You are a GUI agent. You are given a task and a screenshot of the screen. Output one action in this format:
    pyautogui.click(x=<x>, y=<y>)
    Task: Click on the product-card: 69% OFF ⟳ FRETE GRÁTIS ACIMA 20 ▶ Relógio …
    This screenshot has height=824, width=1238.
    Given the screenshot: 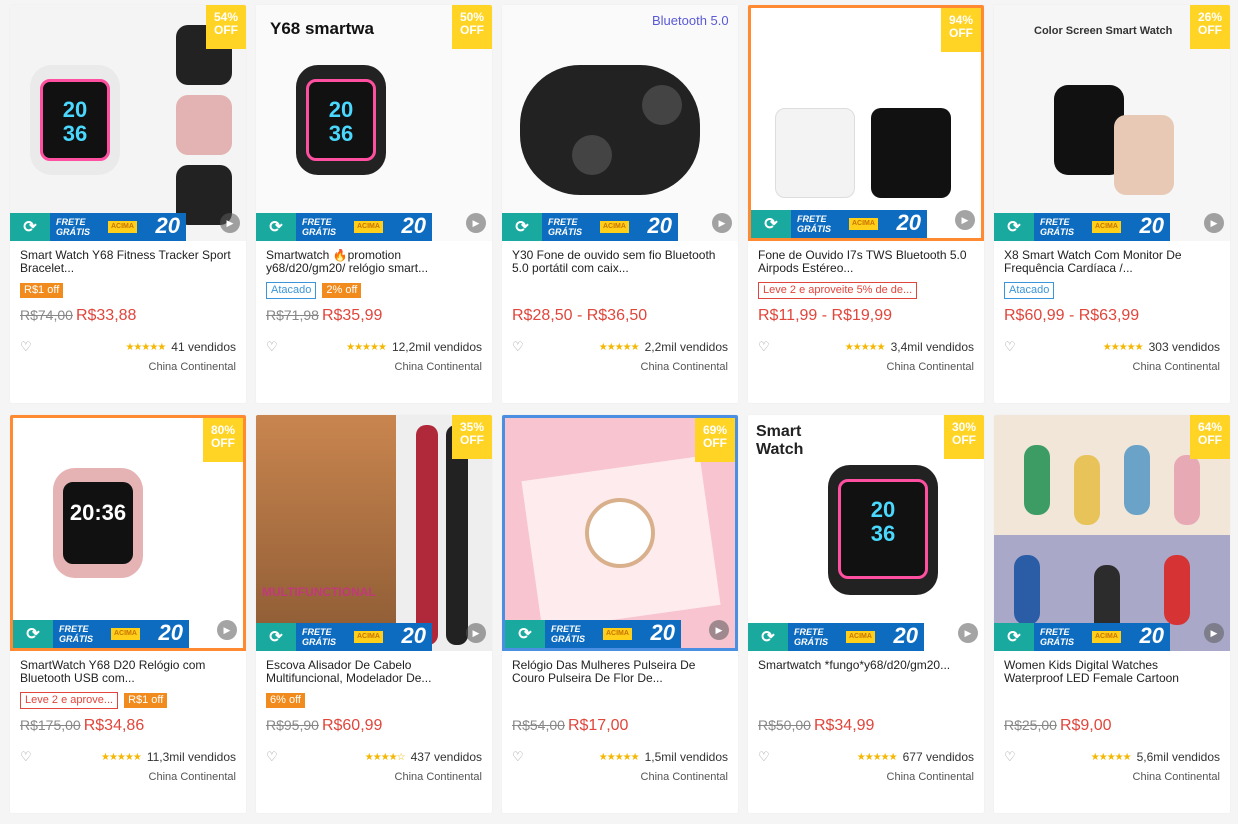 What is the action you would take?
    pyautogui.click(x=620, y=614)
    